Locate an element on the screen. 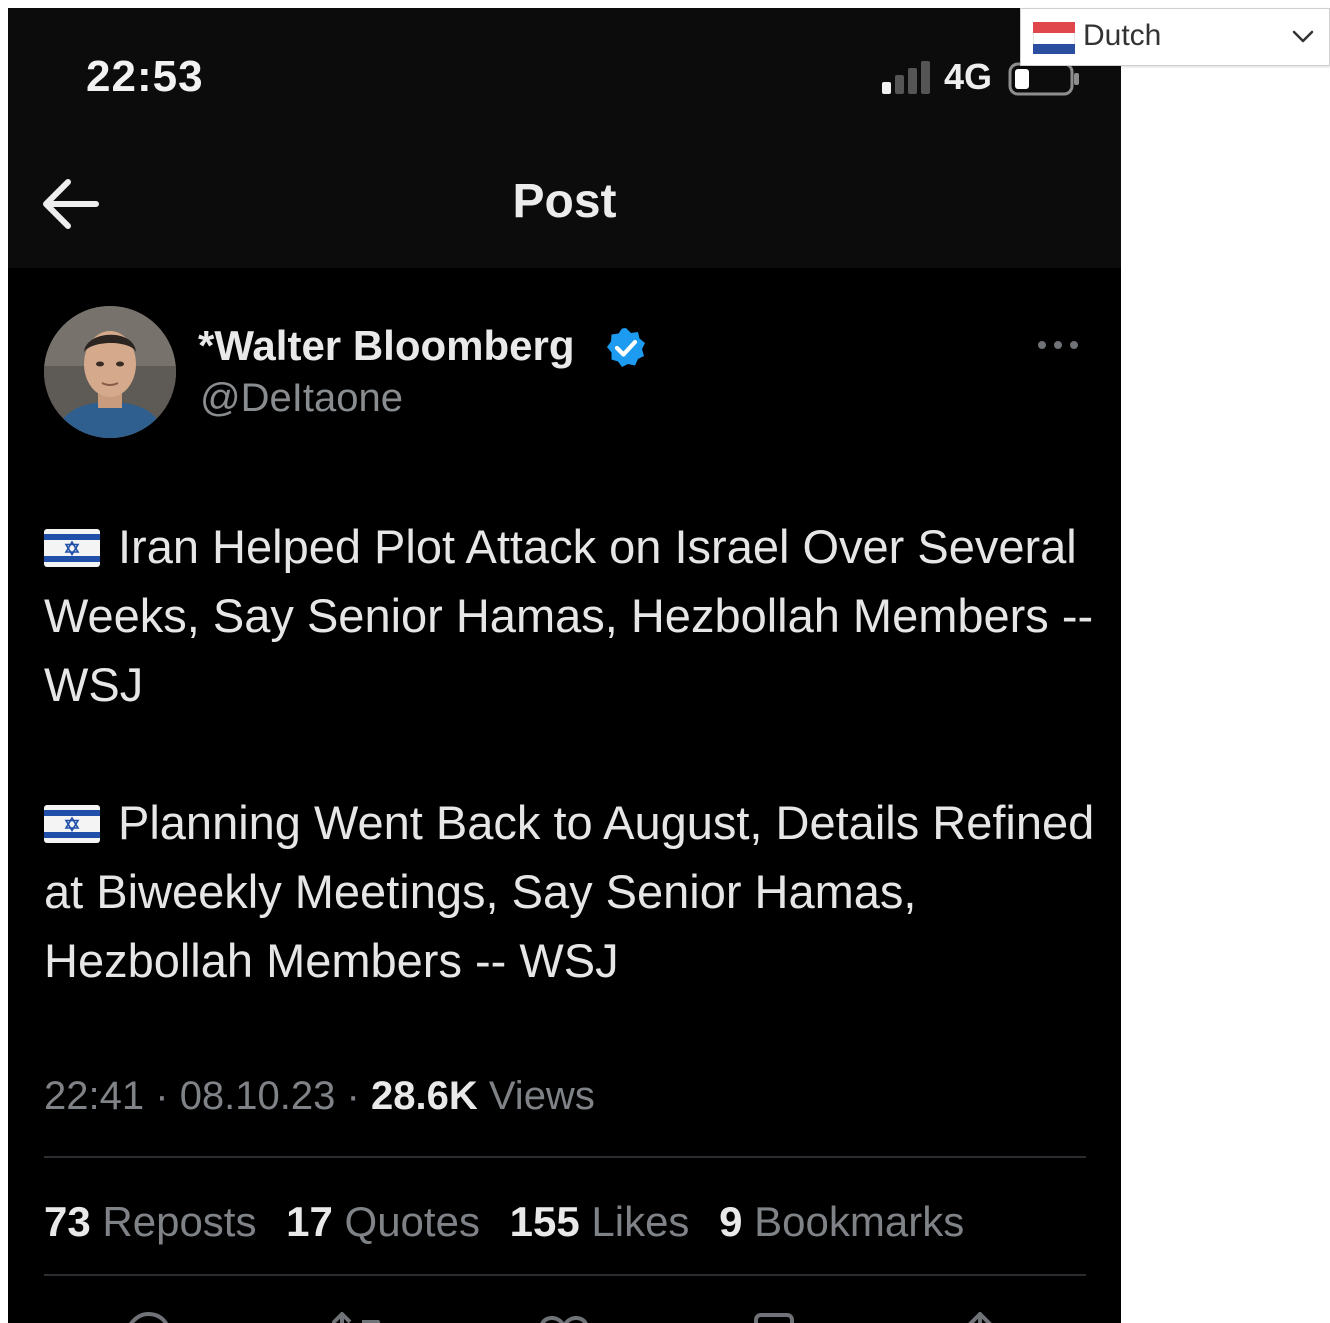 Image resolution: width=1330 pixels, height=1323 pixels. views-label: Views is located at coordinates (541, 1096).